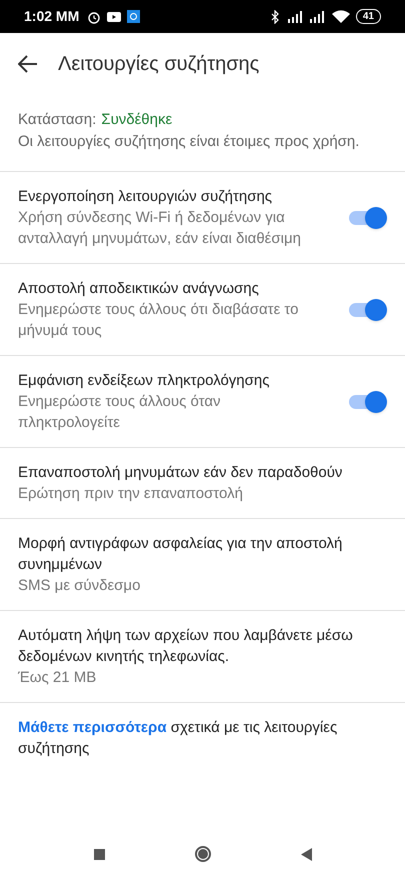 Image resolution: width=405 pixels, height=878 pixels. What do you see at coordinates (189, 142) in the screenshot?
I see `status-description: Οι λειτουργίες συζήτησης είναι έτοιμες προς χρήση.` at bounding box center [189, 142].